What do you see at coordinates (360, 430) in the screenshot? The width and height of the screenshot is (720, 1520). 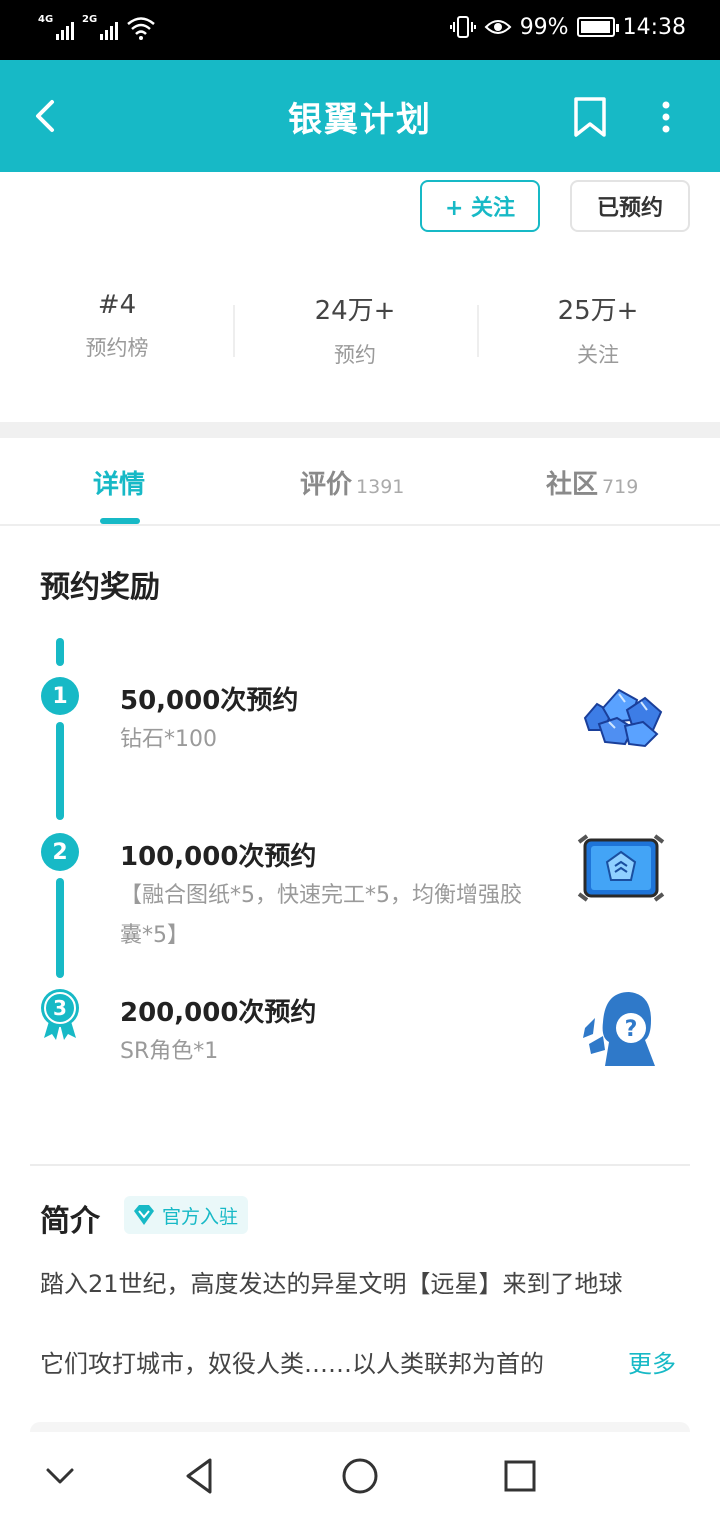 I see `section-gap` at bounding box center [360, 430].